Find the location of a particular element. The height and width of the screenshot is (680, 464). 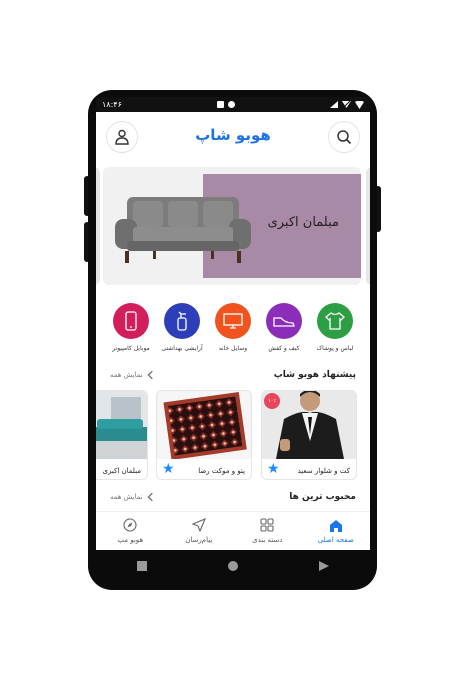

grid-icon is located at coordinates (267, 525).